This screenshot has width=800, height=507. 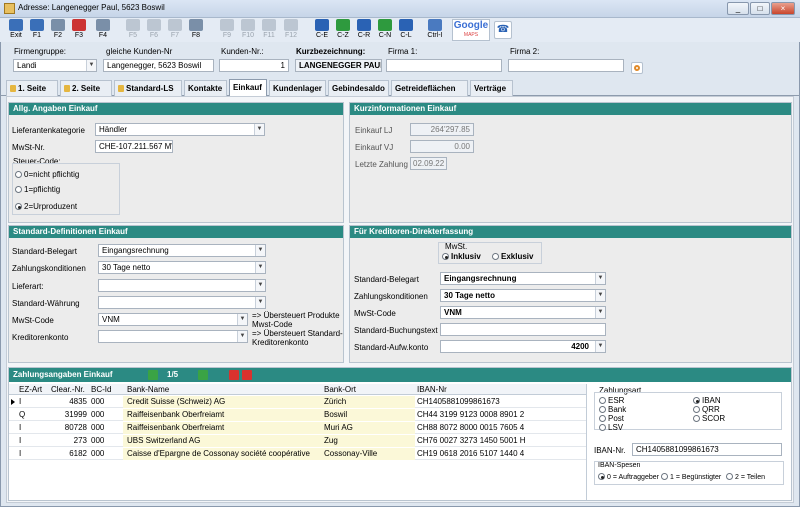 What do you see at coordinates (103, 30) in the screenshot?
I see `toolbar-button-f4: F4` at bounding box center [103, 30].